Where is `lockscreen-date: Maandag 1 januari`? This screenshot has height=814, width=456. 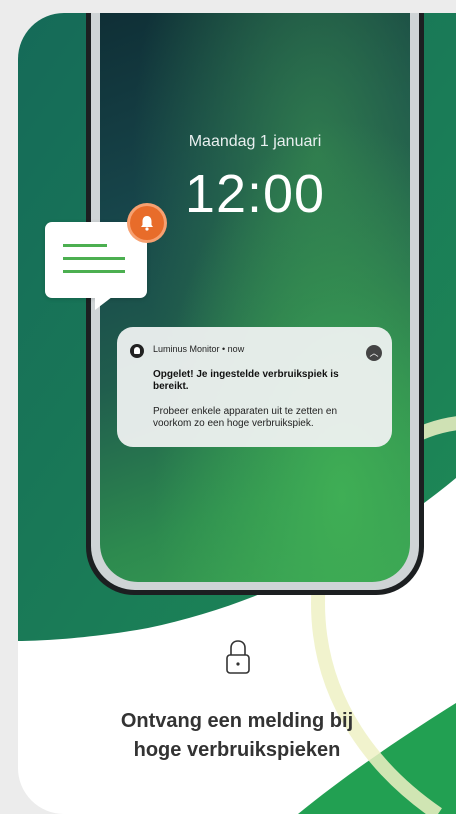 lockscreen-date: Maandag 1 januari is located at coordinates (255, 141).